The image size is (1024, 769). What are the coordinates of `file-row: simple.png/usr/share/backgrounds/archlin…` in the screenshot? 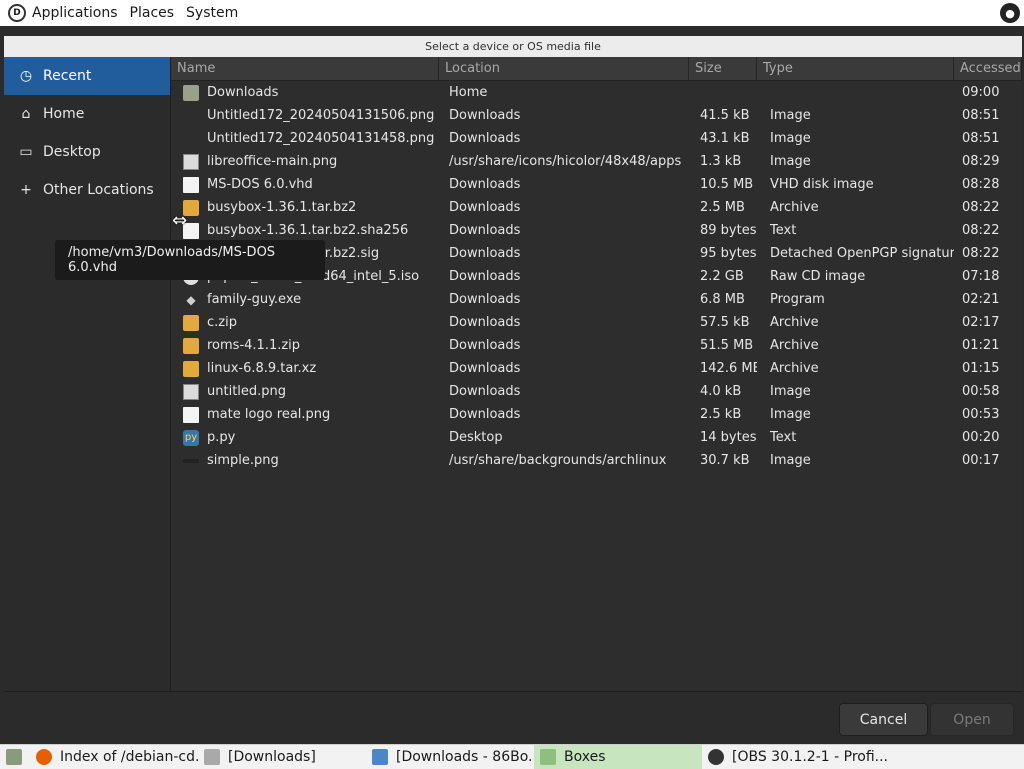 It's located at (596, 460).